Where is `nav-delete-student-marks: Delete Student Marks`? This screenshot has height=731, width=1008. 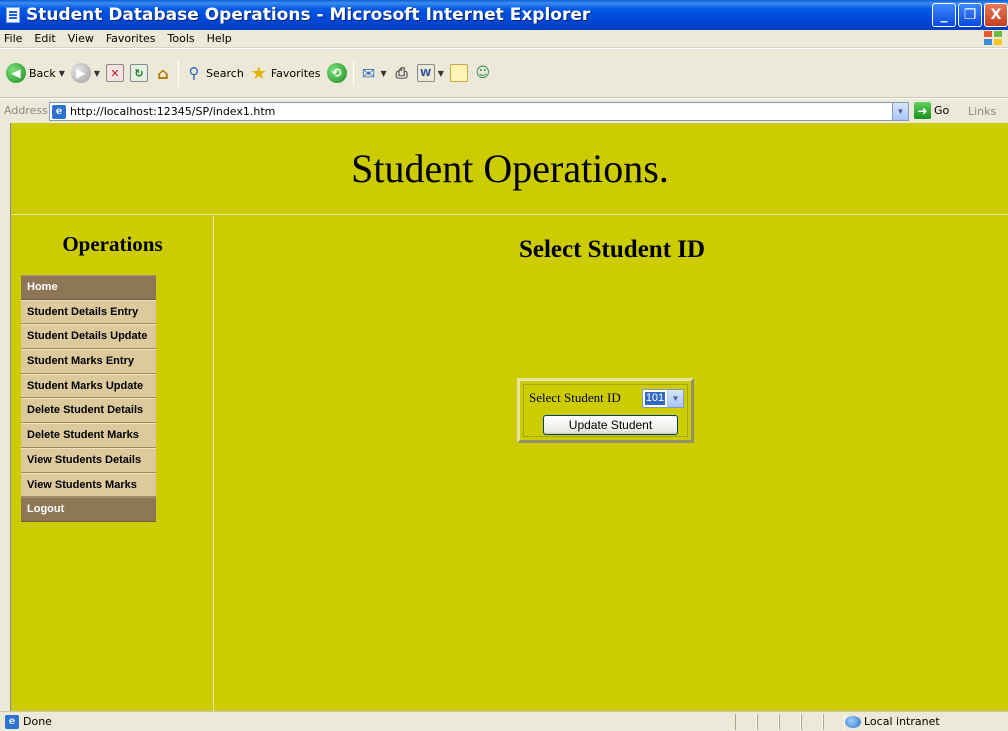 nav-delete-student-marks: Delete Student Marks is located at coordinates (88, 435).